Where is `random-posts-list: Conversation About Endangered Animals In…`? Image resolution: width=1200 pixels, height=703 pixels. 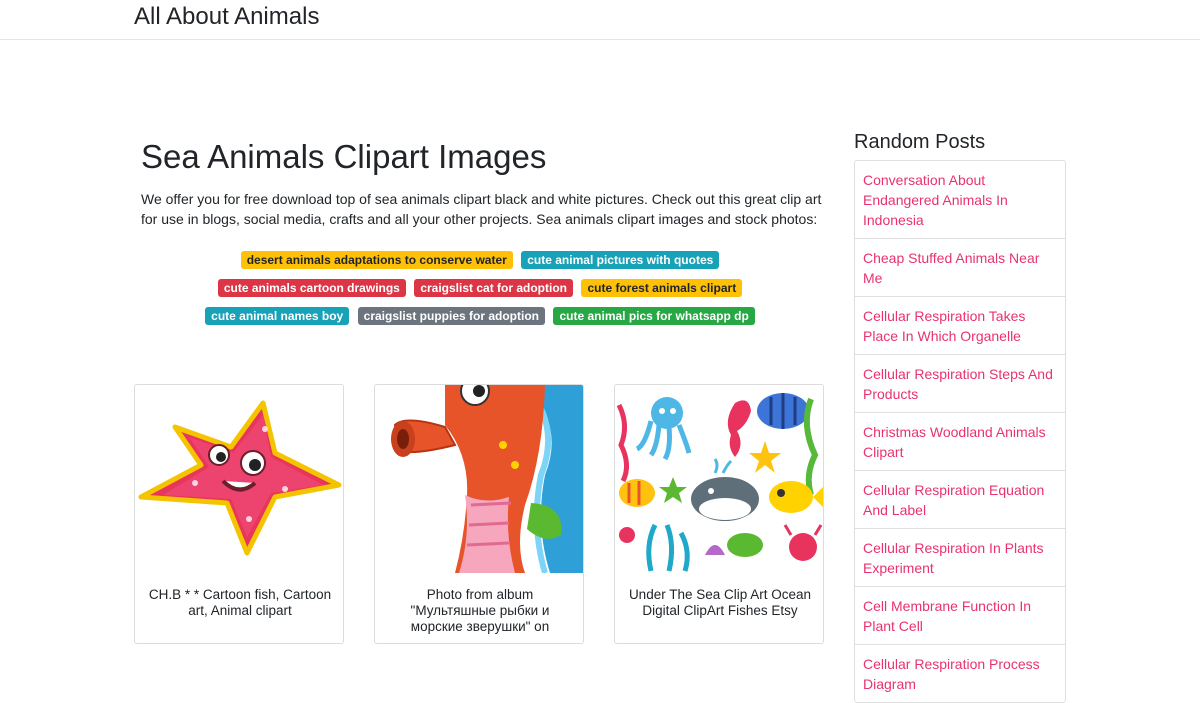 random-posts-list: Conversation About Endangered Animals In… is located at coordinates (960, 431).